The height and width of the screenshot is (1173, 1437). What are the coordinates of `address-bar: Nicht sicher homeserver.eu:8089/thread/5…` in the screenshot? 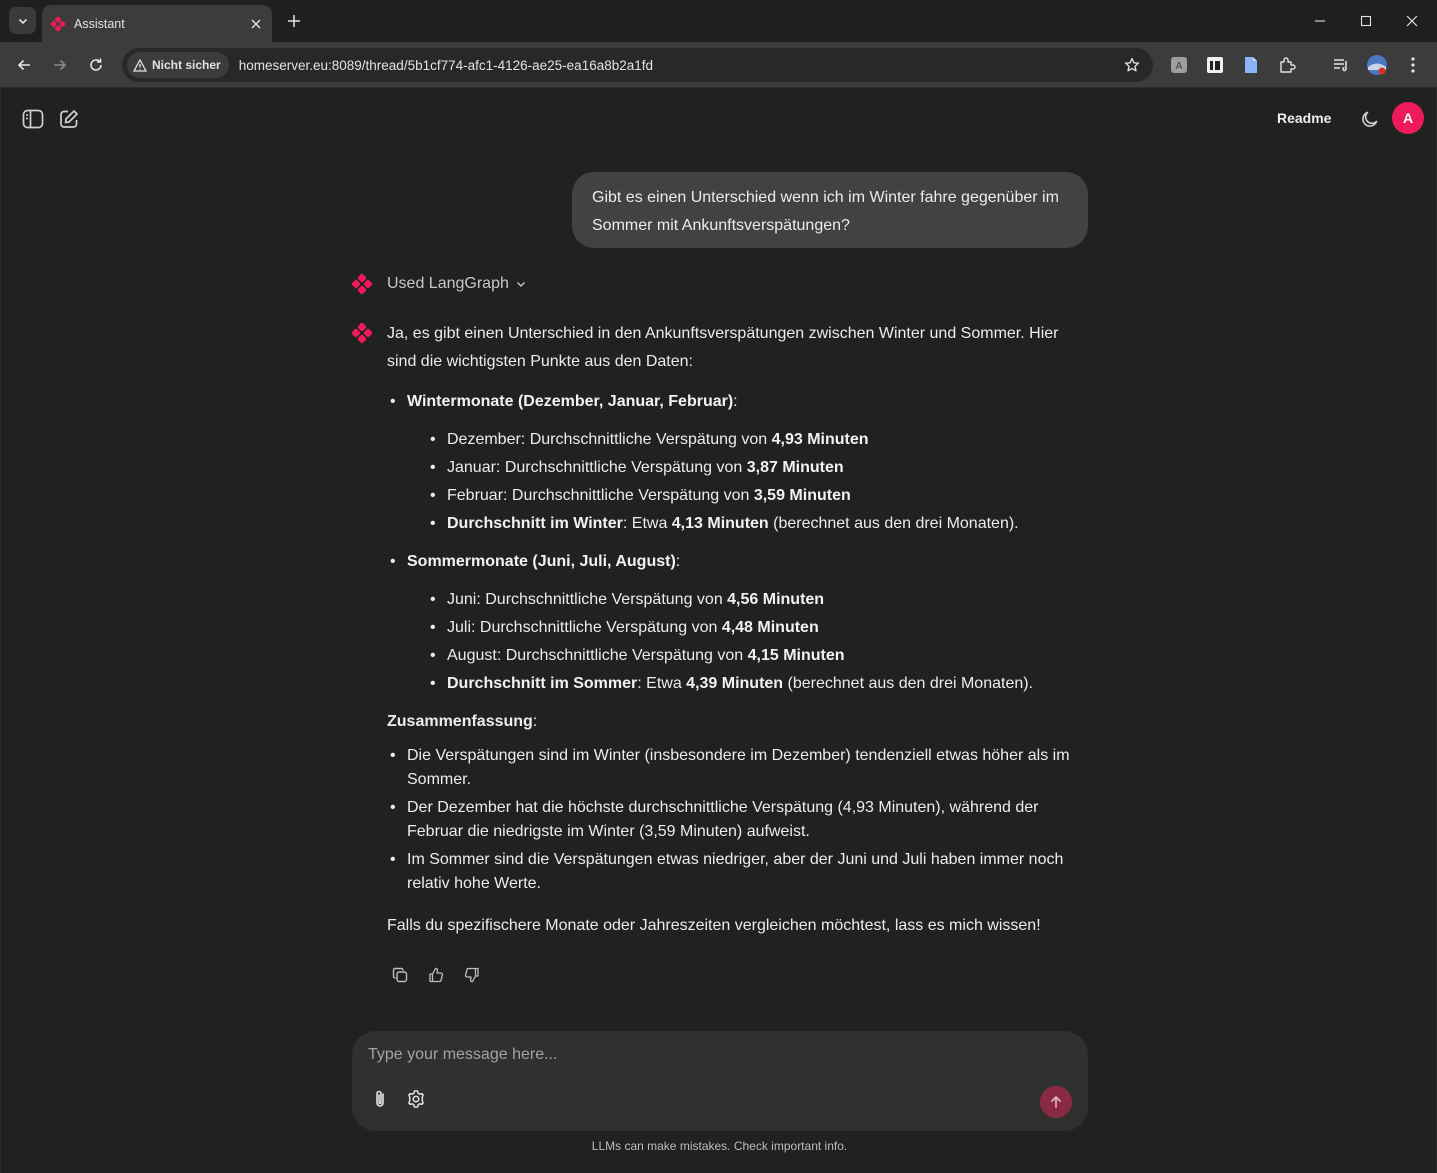 It's located at (637, 65).